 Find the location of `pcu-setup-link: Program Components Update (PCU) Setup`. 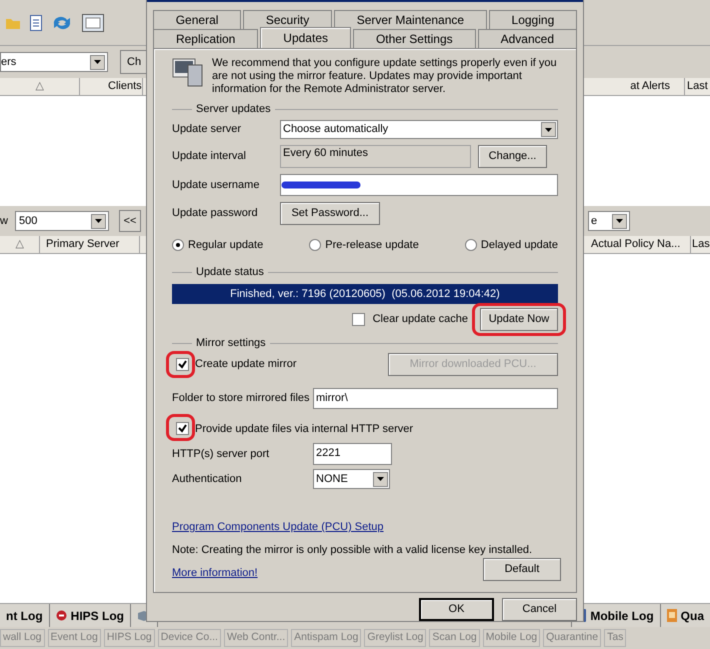

pcu-setup-link: Program Components Update (PCU) Setup is located at coordinates (278, 527).